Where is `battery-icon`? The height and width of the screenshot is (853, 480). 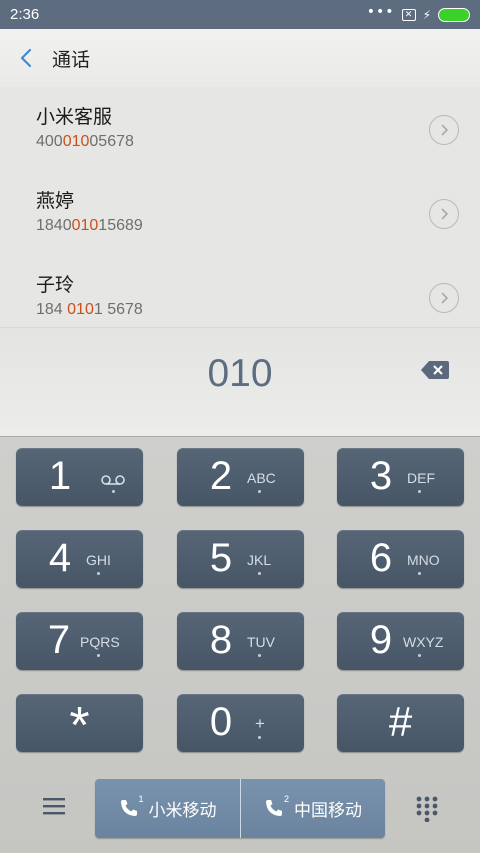
battery-icon is located at coordinates (454, 14).